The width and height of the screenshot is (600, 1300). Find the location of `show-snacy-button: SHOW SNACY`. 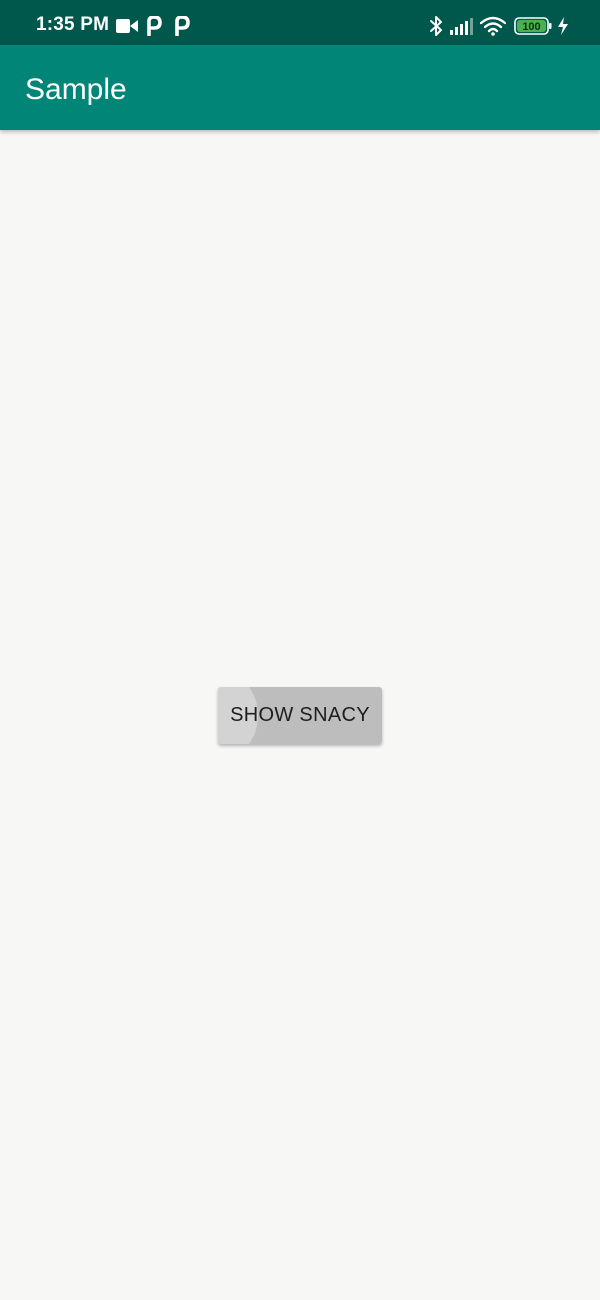

show-snacy-button: SHOW SNACY is located at coordinates (300, 715).